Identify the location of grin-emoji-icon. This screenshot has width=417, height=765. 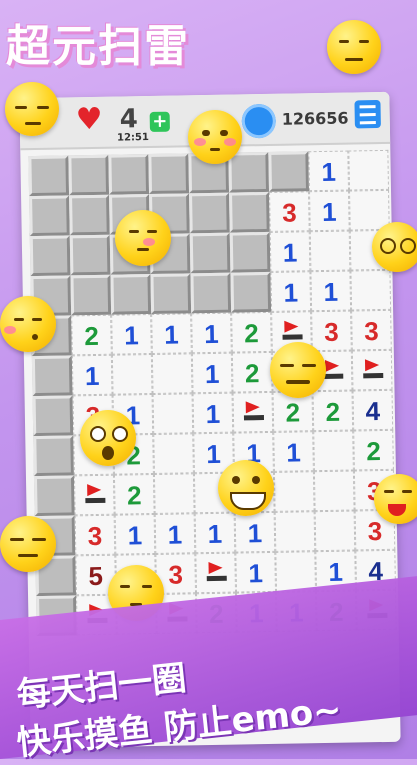
(246, 488).